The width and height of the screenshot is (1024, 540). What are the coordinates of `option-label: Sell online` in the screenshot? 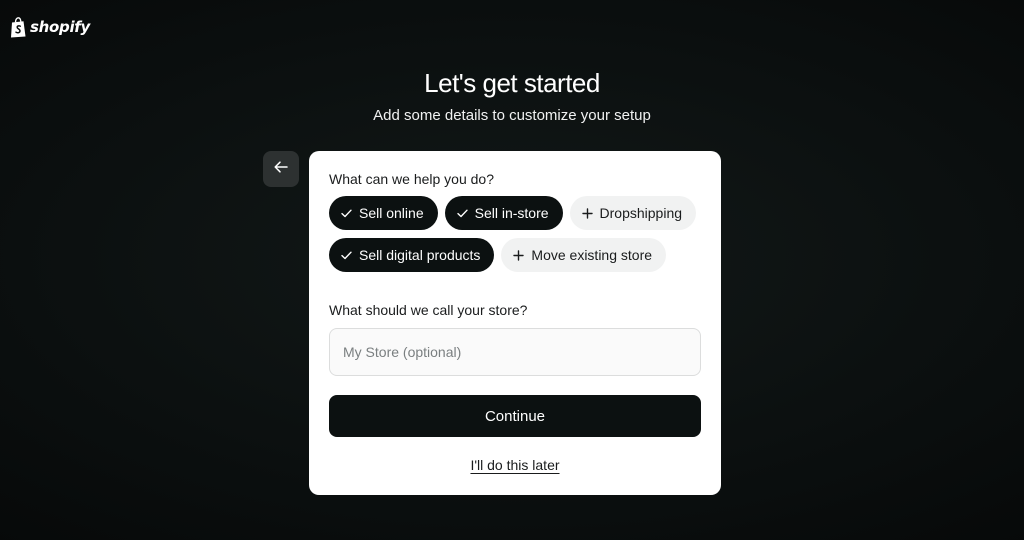 It's located at (391, 213).